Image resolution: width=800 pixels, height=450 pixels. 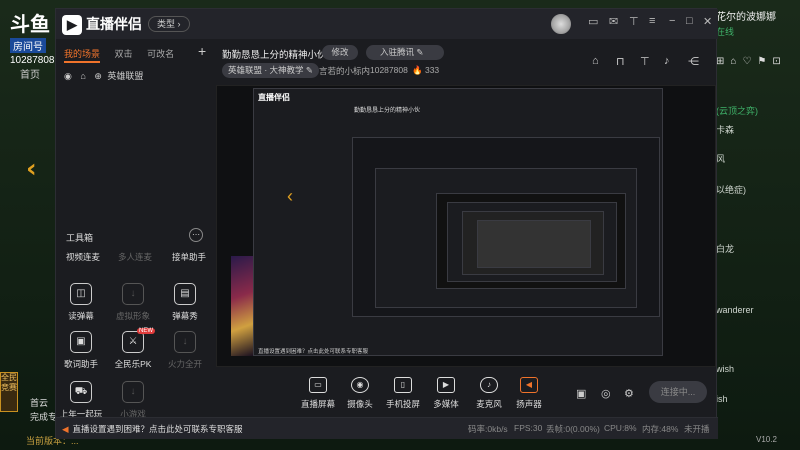 What do you see at coordinates (189, 257) in the screenshot?
I see `tool-order-helper: 接单助手` at bounding box center [189, 257].